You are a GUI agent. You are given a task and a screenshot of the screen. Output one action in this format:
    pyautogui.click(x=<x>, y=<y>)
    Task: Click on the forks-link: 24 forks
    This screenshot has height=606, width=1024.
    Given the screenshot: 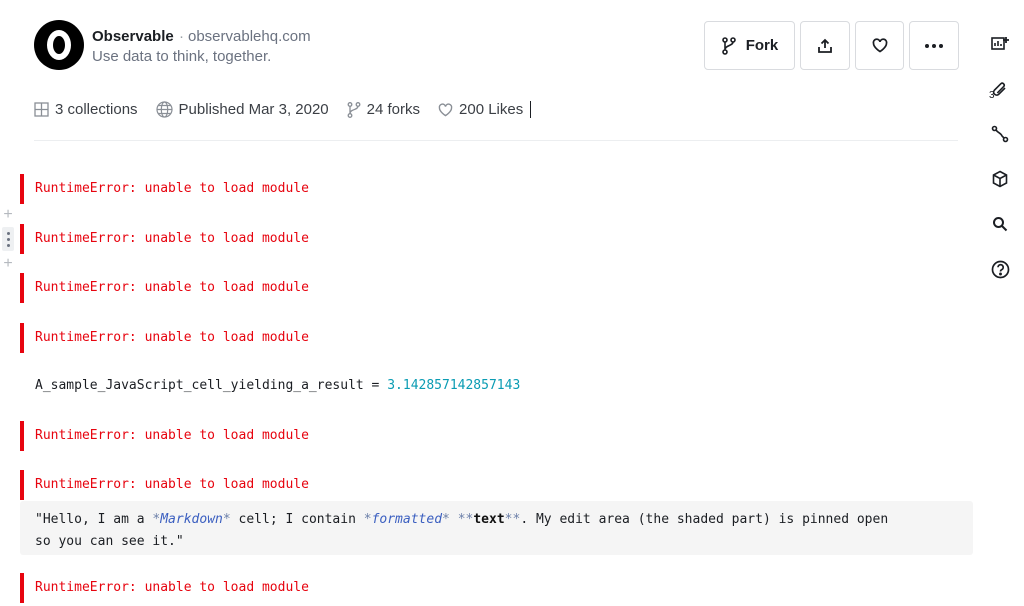 What is the action you would take?
    pyautogui.click(x=383, y=109)
    